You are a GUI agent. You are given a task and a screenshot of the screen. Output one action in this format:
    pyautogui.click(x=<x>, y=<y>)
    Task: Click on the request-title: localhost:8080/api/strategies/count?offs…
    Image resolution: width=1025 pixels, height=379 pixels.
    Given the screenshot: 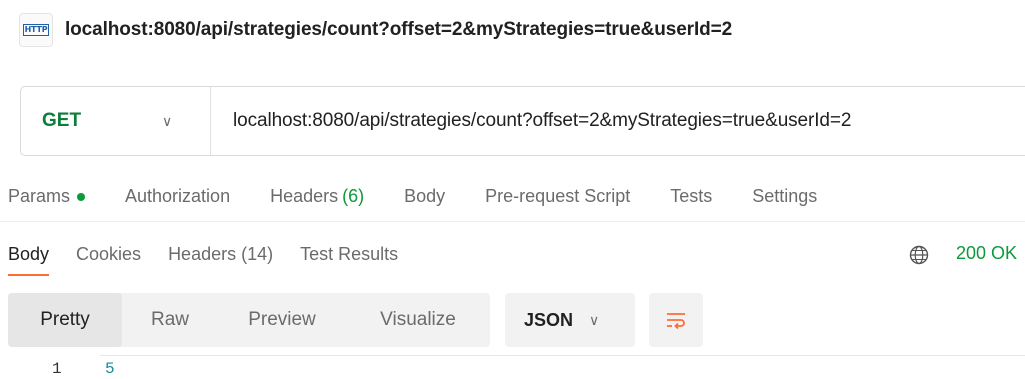 What is the action you would take?
    pyautogui.click(x=398, y=30)
    